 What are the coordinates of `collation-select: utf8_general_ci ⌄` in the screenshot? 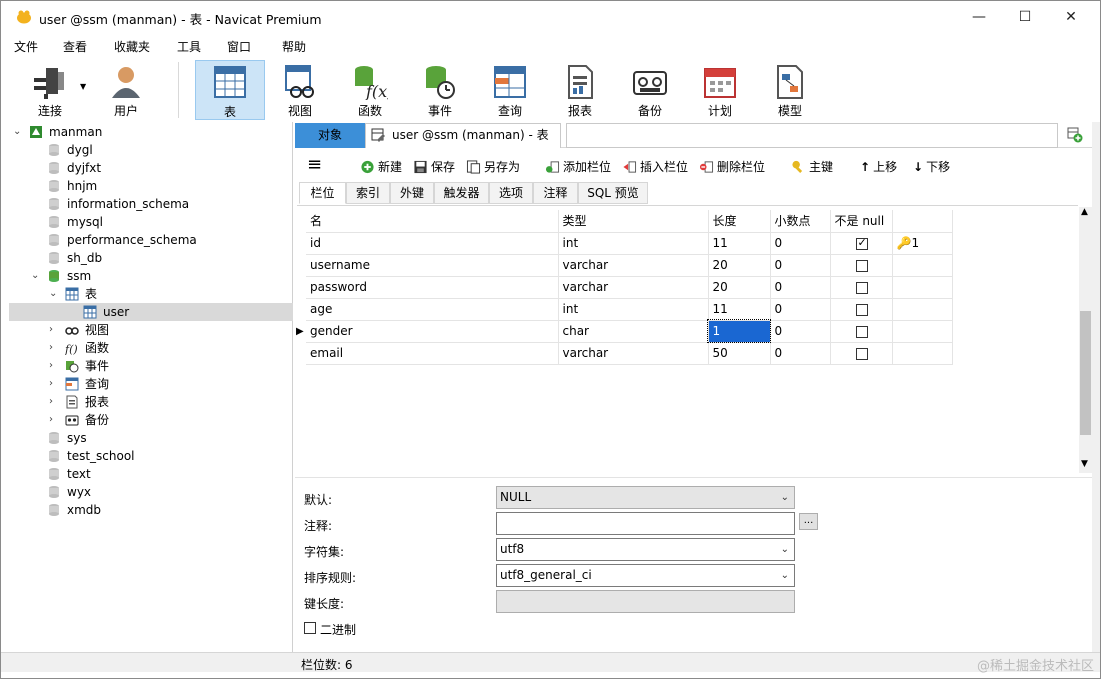 It's located at (645, 575).